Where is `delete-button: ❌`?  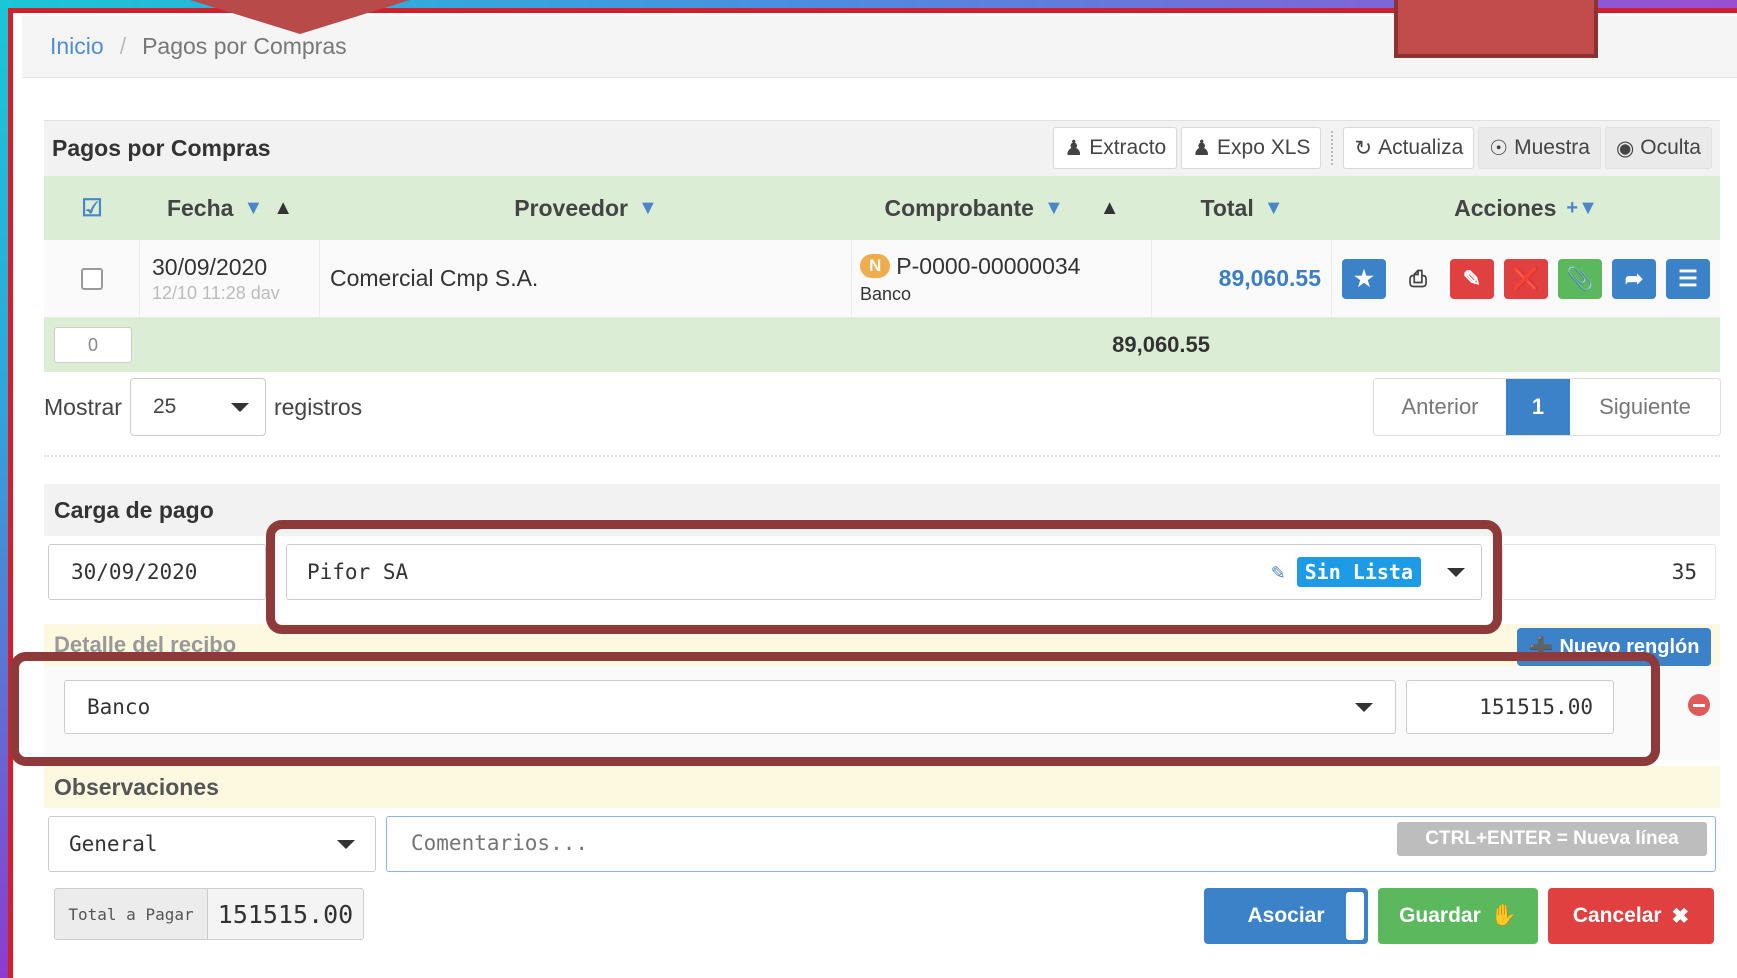 delete-button: ❌ is located at coordinates (1526, 278).